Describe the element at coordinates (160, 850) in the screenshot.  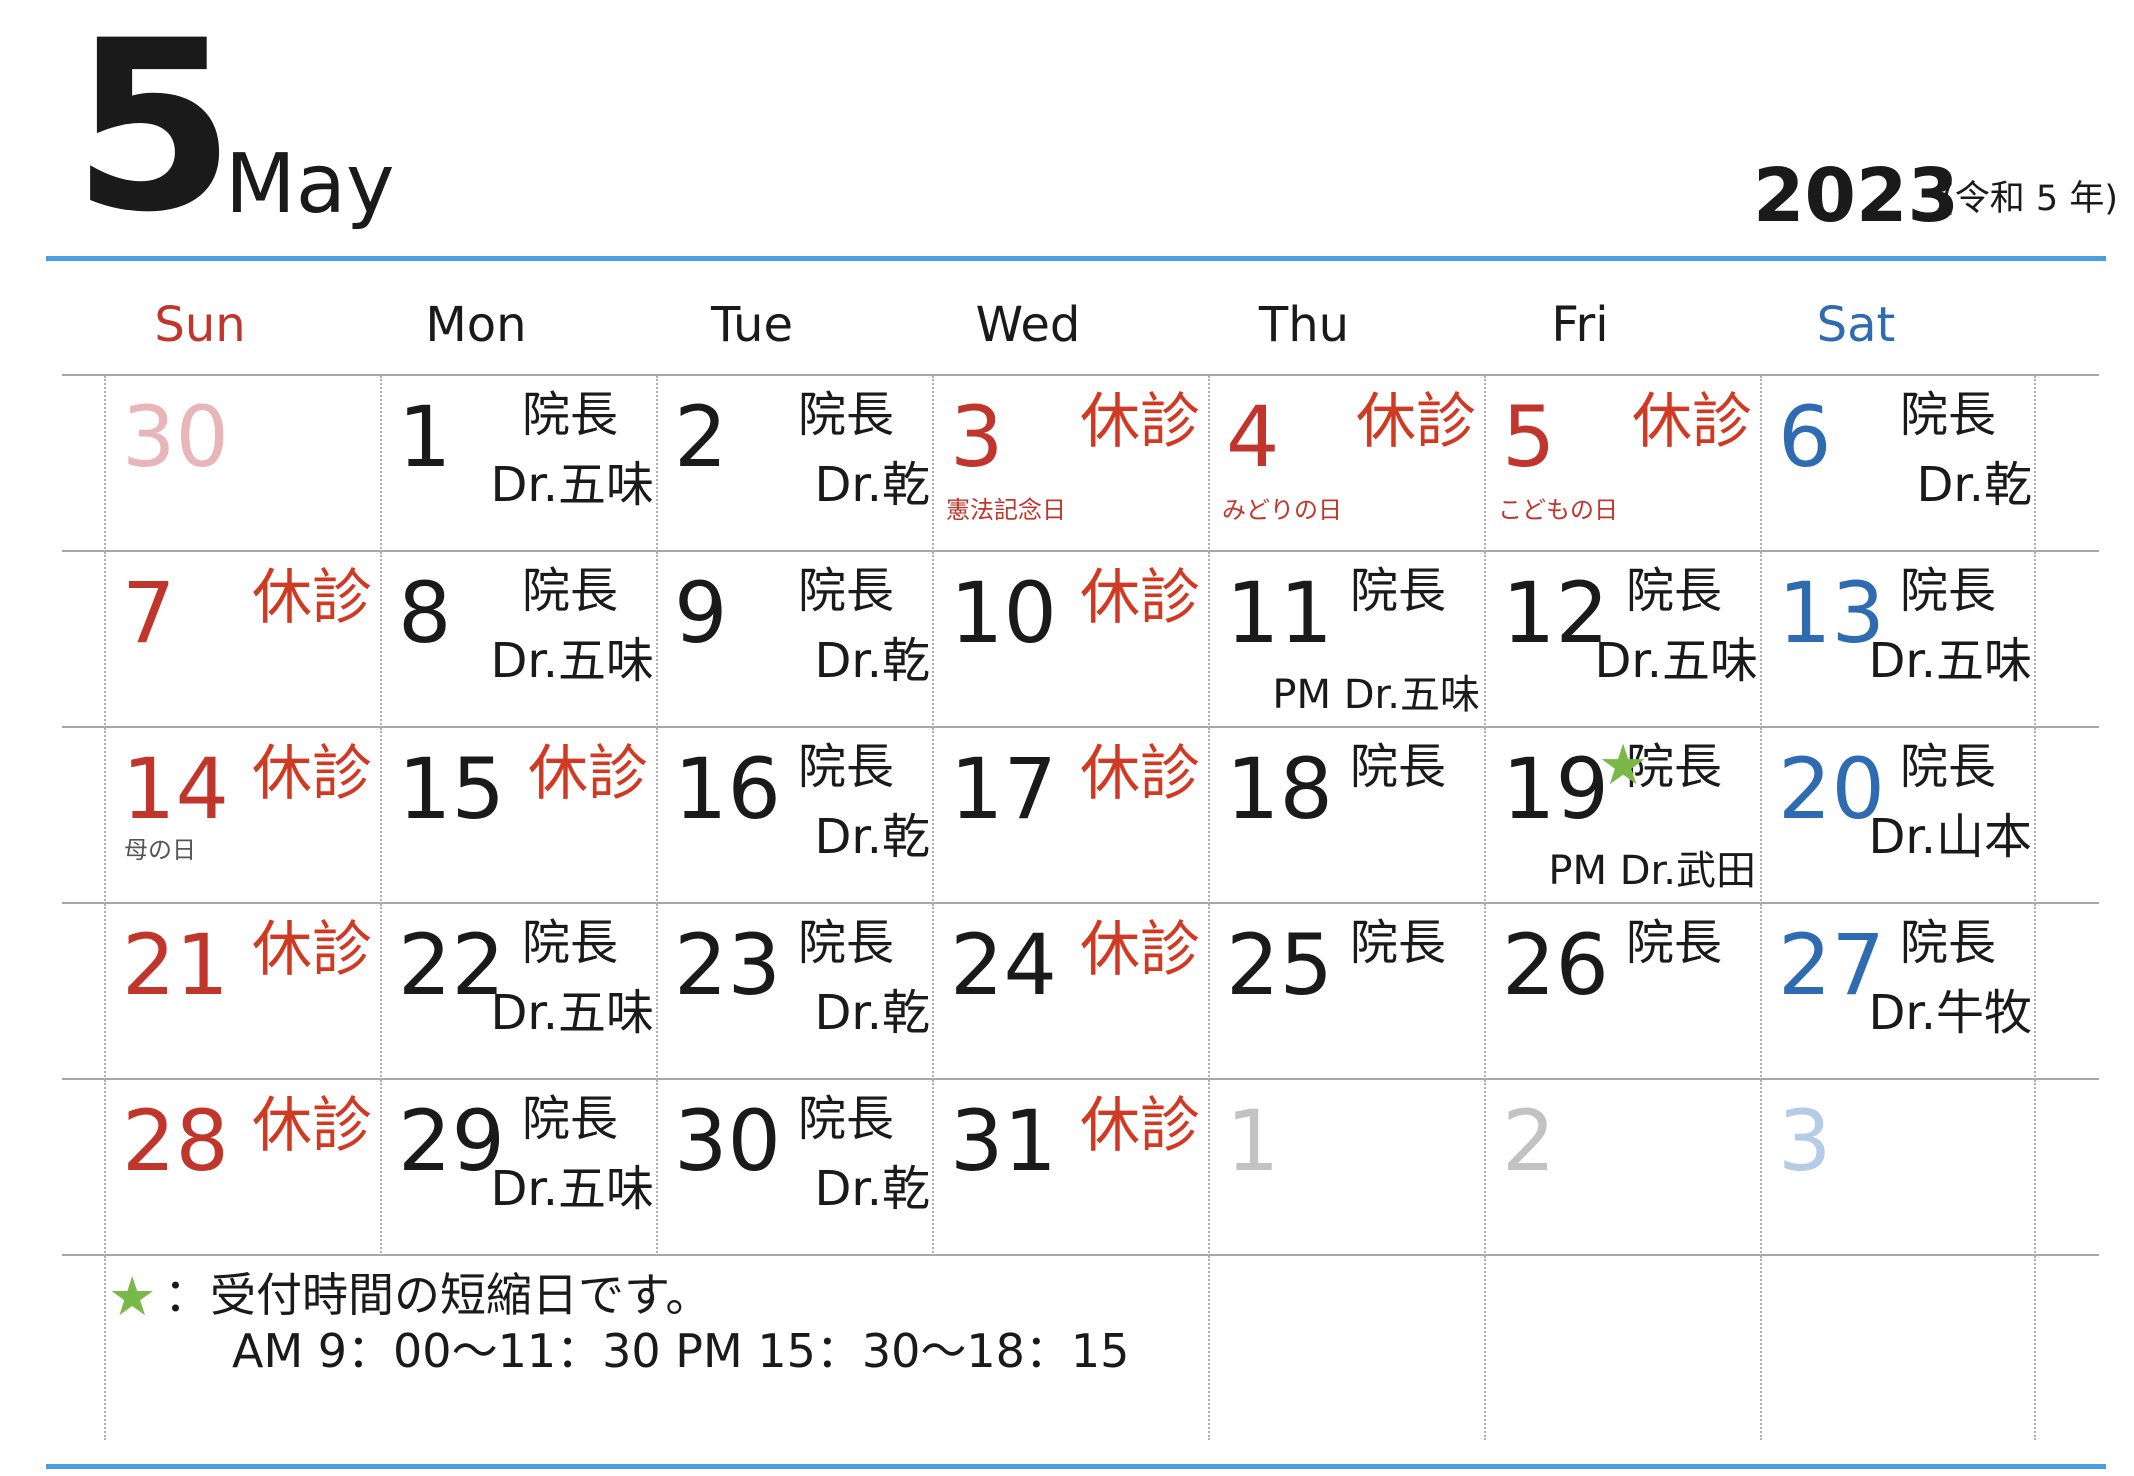
I see `holiday-name: 母の日` at that location.